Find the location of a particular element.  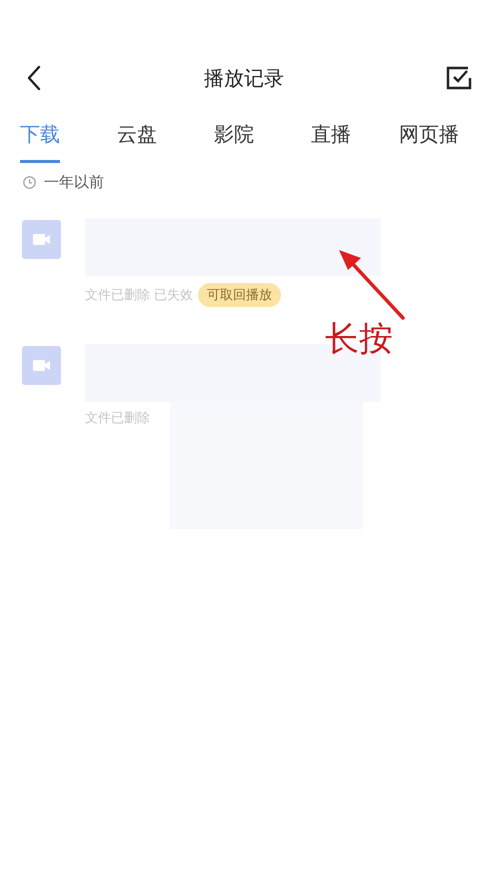

tab: 影院 is located at coordinates (234, 142).